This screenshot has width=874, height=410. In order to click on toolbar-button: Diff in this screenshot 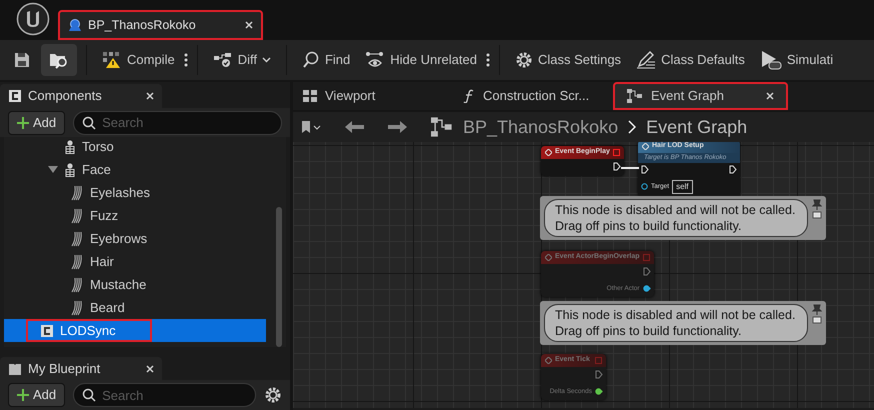, I will do `click(241, 60)`.